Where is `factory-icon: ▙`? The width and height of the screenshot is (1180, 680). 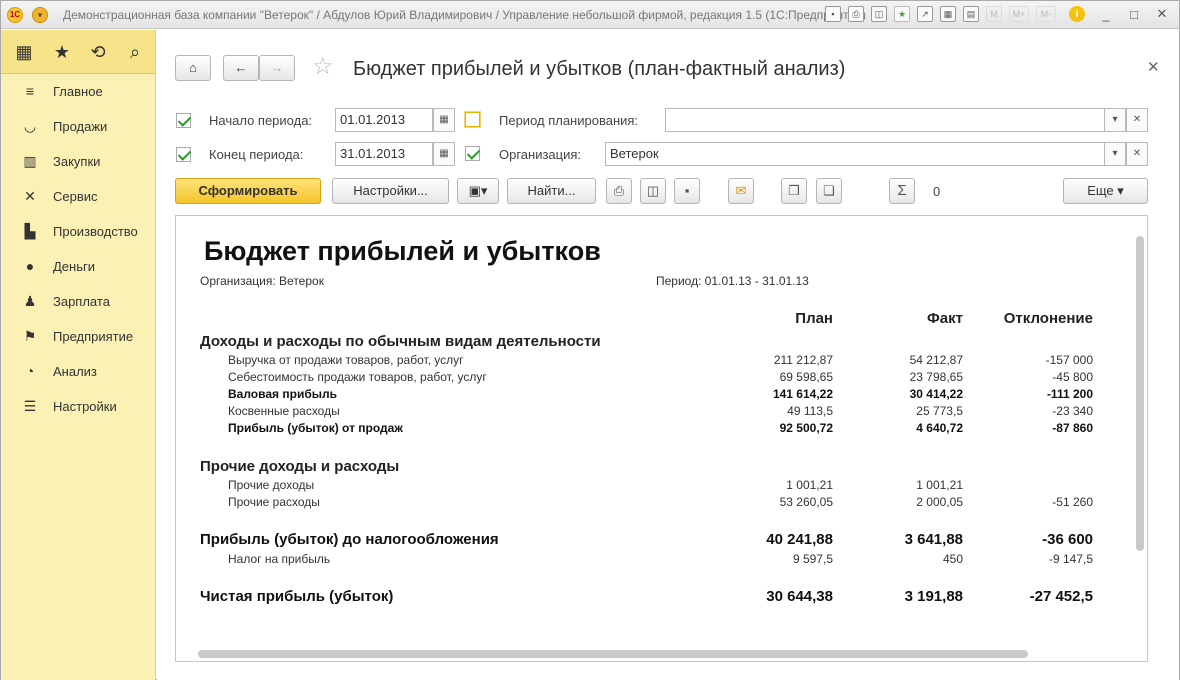 factory-icon: ▙ is located at coordinates (30, 231).